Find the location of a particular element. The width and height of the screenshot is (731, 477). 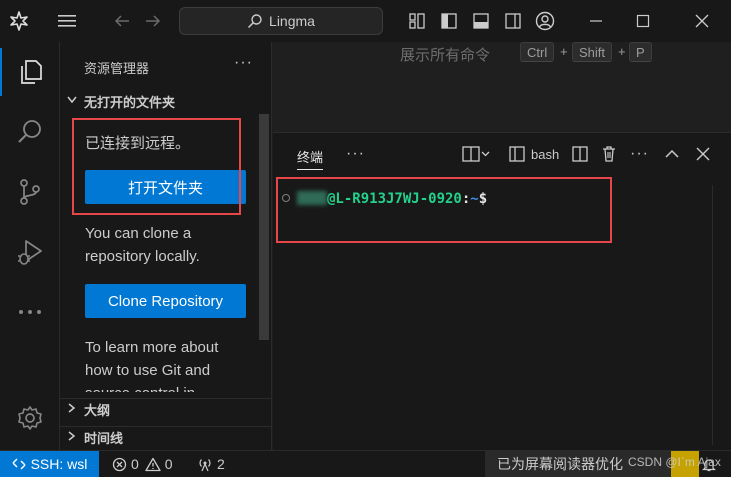

key-shift: Shift is located at coordinates (592, 52).